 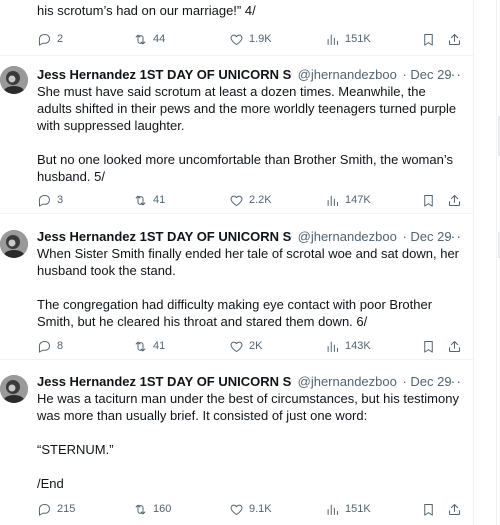 I want to click on tweet-actions: 2 44 1.9K 151K, so click(x=249, y=39).